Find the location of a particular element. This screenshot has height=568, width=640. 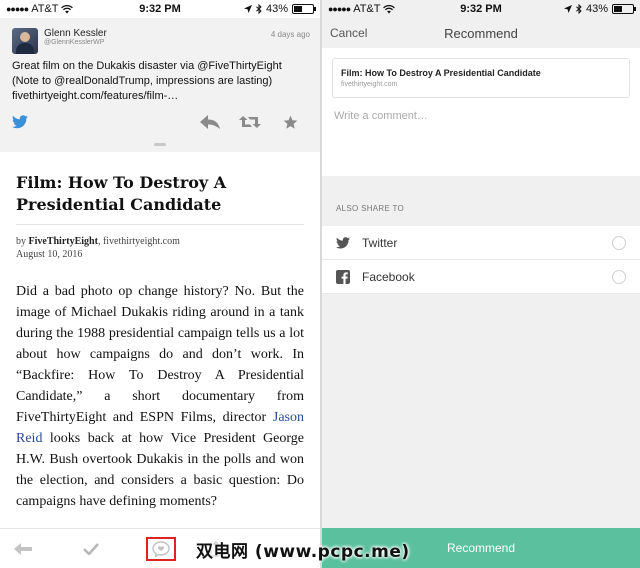

drag-handle is located at coordinates (160, 144).